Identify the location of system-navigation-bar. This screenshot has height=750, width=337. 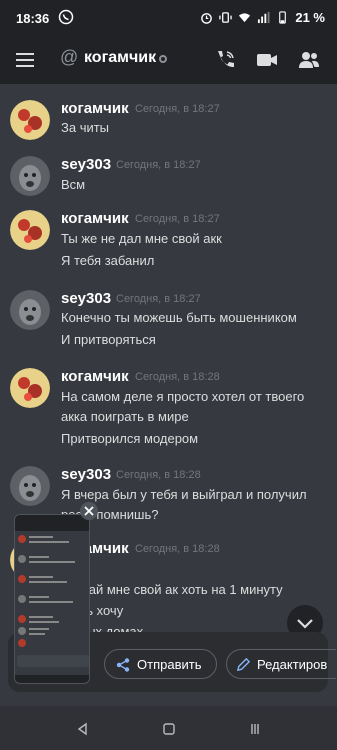
(168, 728).